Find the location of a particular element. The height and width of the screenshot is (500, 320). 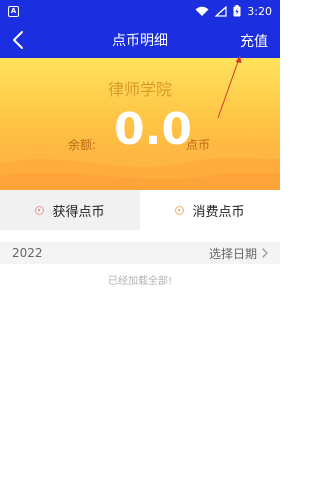

status-bar-right: 3:20 is located at coordinates (233, 11).